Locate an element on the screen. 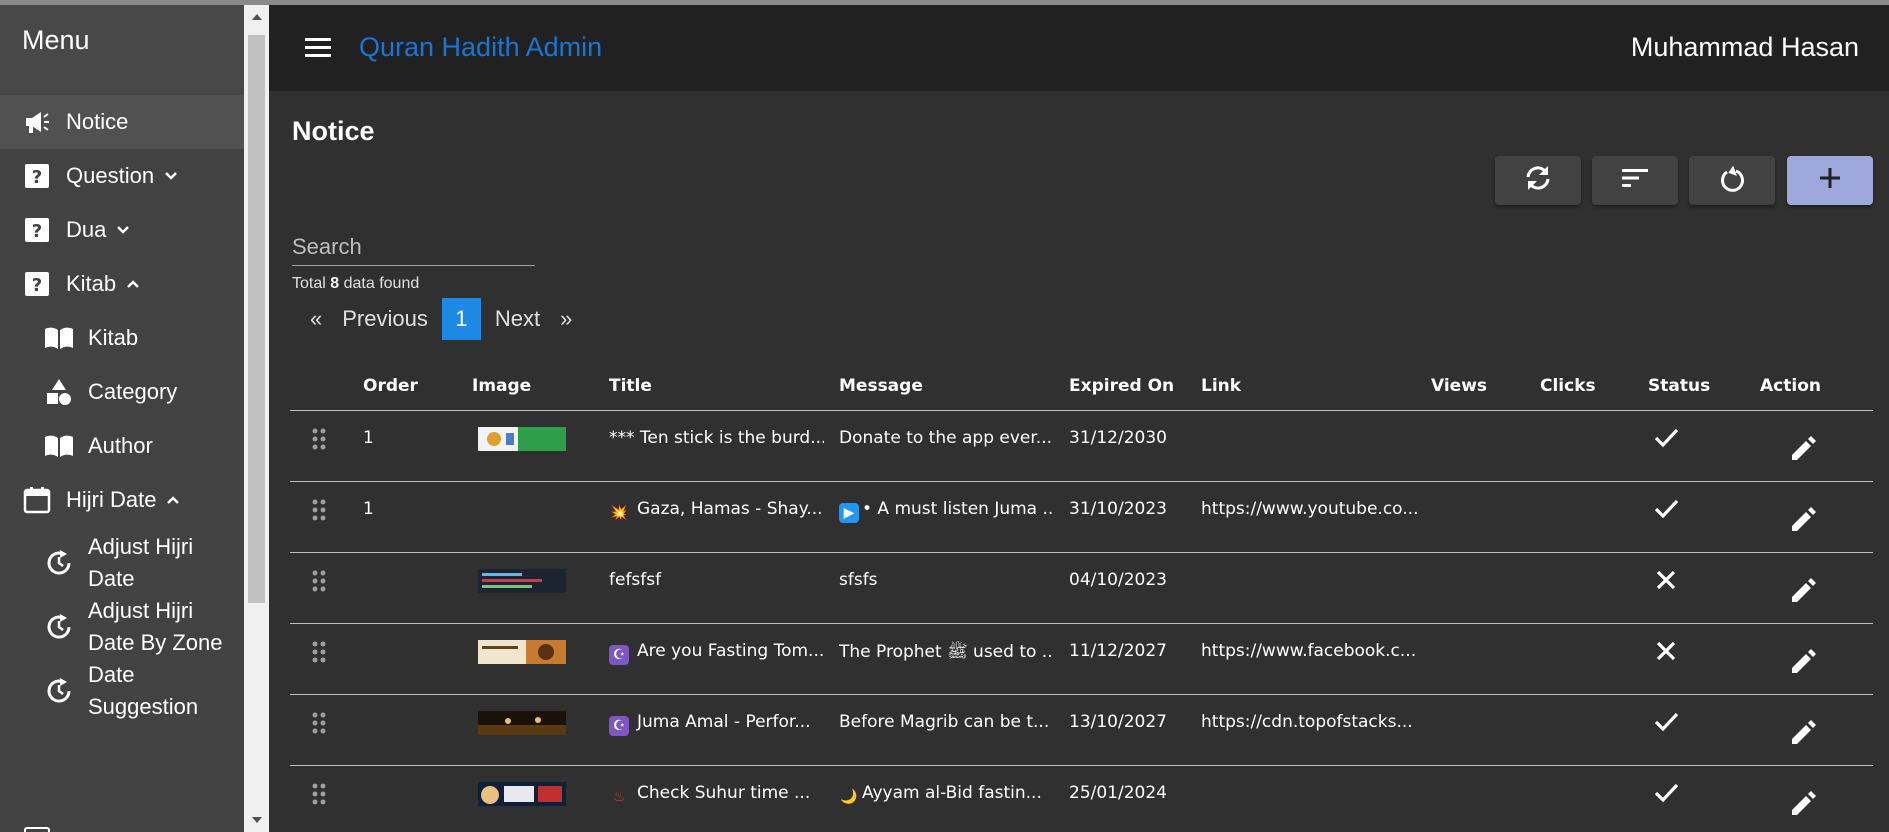 The height and width of the screenshot is (832, 1889). cell-title: fefsfsf is located at coordinates (716, 580).